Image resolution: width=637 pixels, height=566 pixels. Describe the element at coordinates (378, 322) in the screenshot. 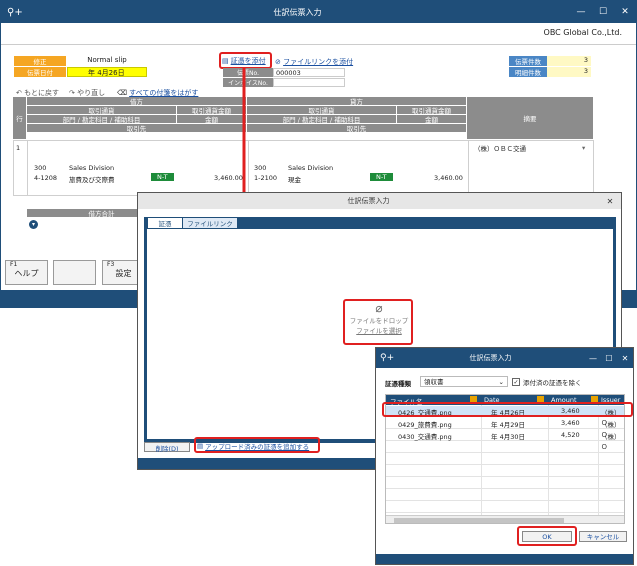

I see `highlight-drop` at that location.